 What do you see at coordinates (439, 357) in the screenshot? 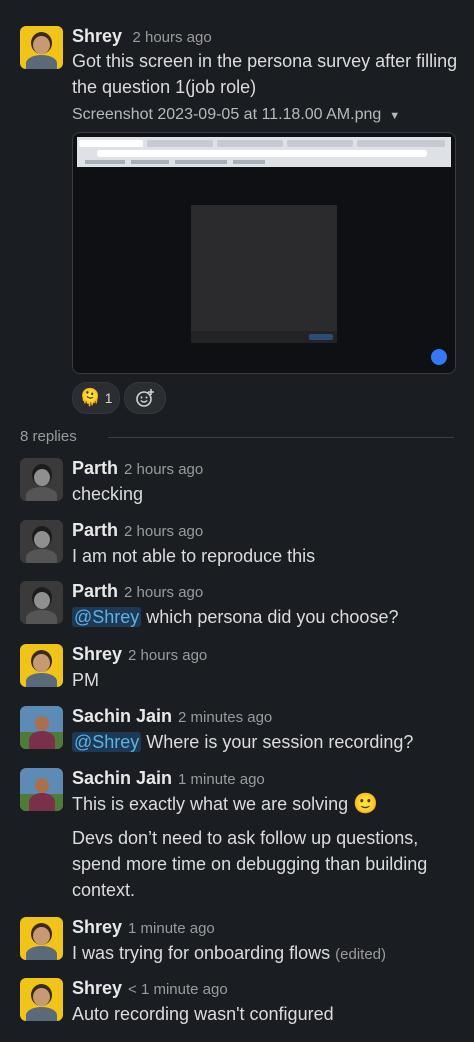
I see `chat-widget-icon` at bounding box center [439, 357].